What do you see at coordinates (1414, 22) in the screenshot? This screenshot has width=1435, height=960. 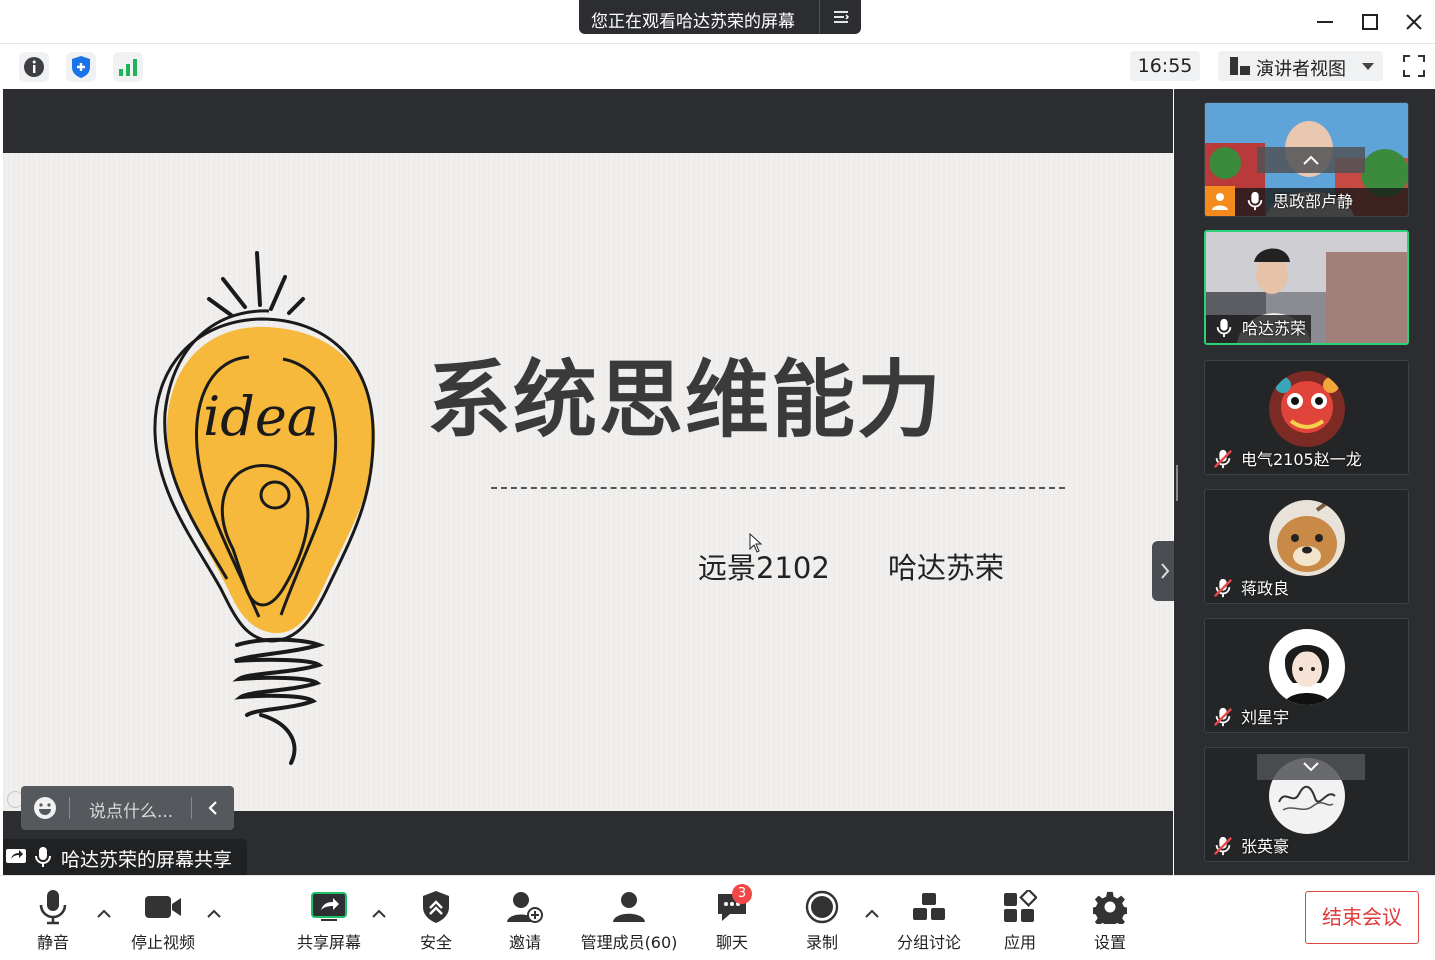 I see `close-icon` at bounding box center [1414, 22].